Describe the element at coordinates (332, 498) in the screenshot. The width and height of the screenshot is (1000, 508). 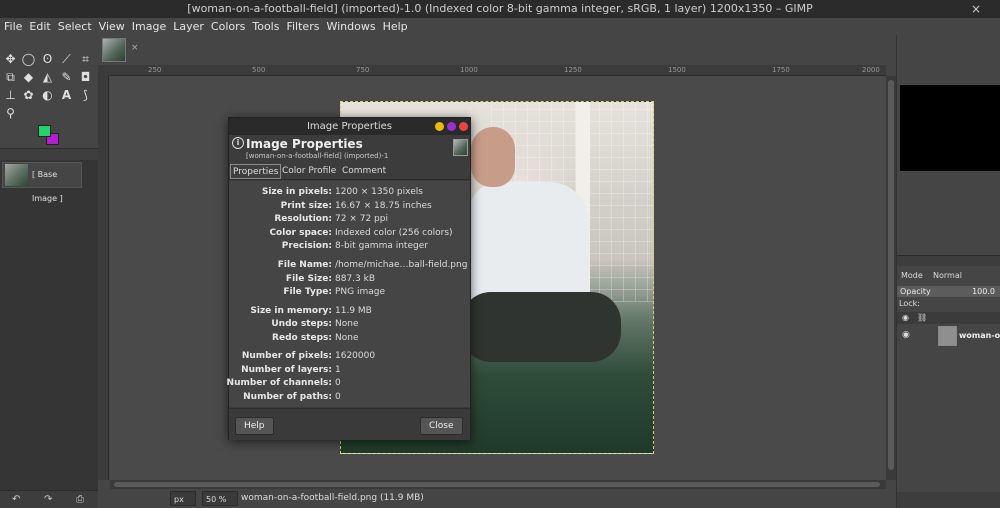
I see `status-message: woman-on-a-football-field.png (11.9 MB)` at that location.